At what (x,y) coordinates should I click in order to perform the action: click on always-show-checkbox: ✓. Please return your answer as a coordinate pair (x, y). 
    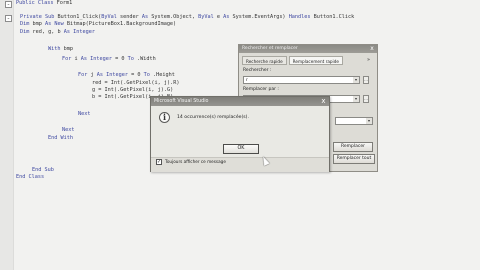
    Looking at the image, I should click on (159, 162).